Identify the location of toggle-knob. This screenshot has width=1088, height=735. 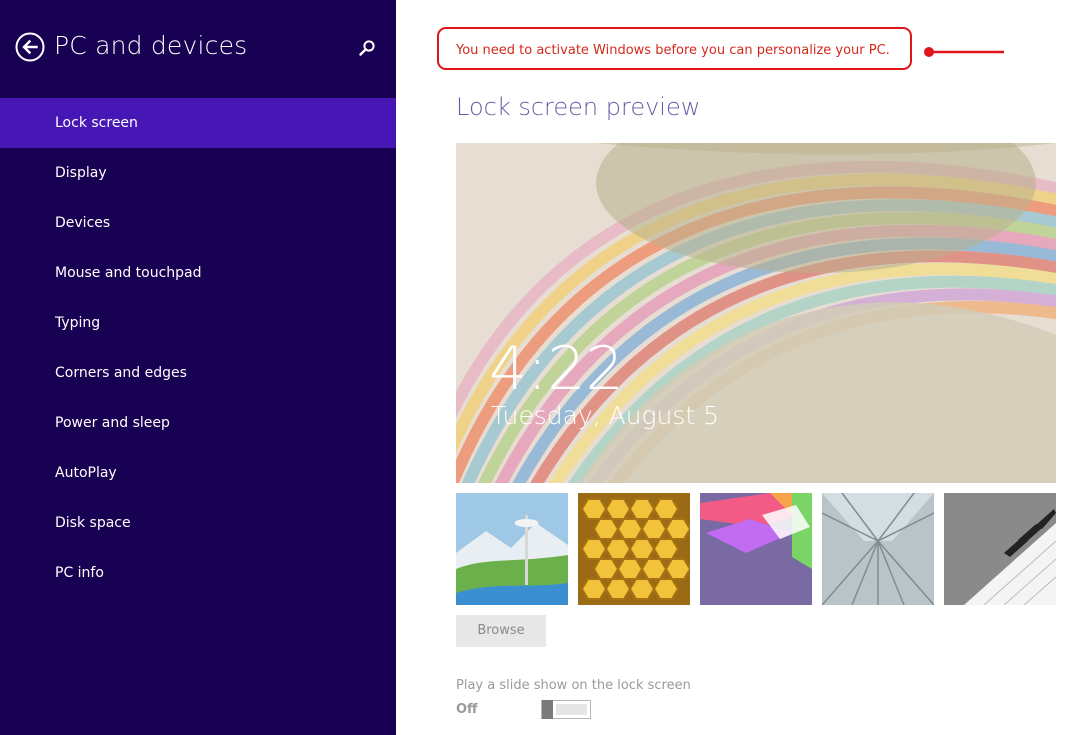
(547, 709).